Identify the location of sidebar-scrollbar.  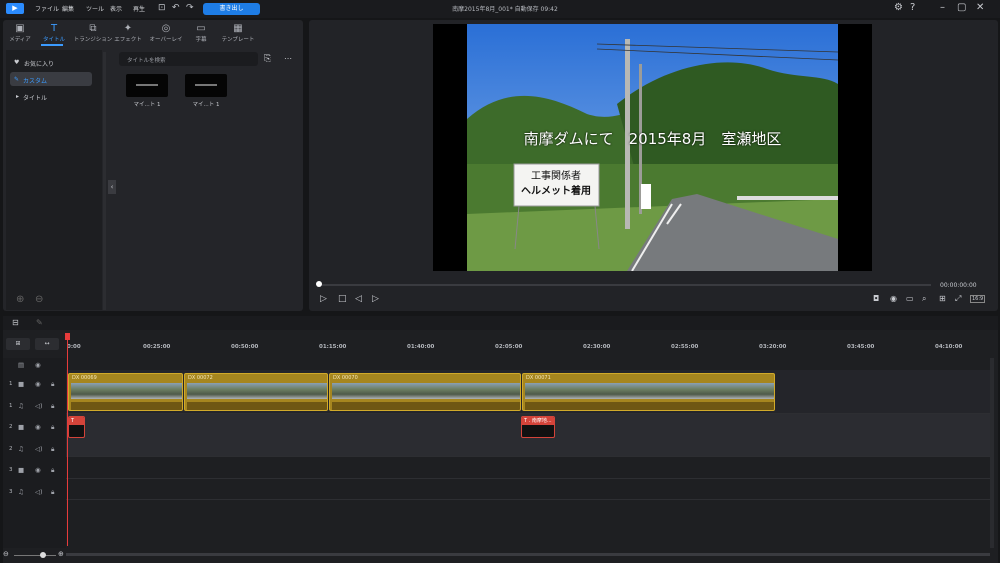
(104, 181).